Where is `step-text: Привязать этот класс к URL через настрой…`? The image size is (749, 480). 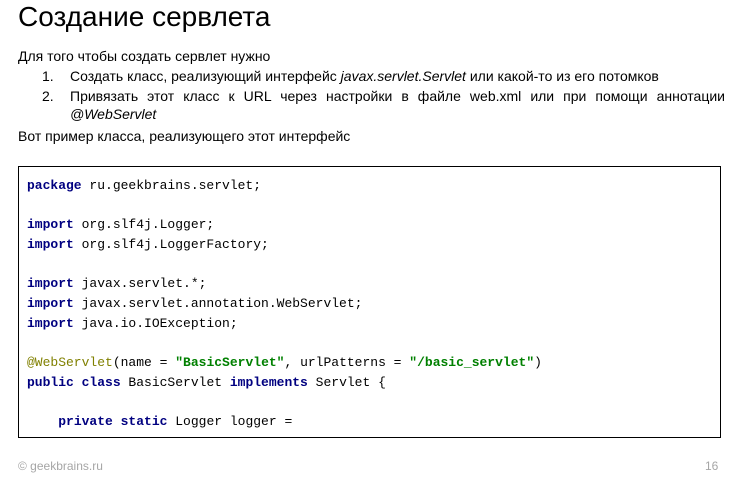 step-text: Привязать этот класс к URL через настрой… is located at coordinates (397, 105).